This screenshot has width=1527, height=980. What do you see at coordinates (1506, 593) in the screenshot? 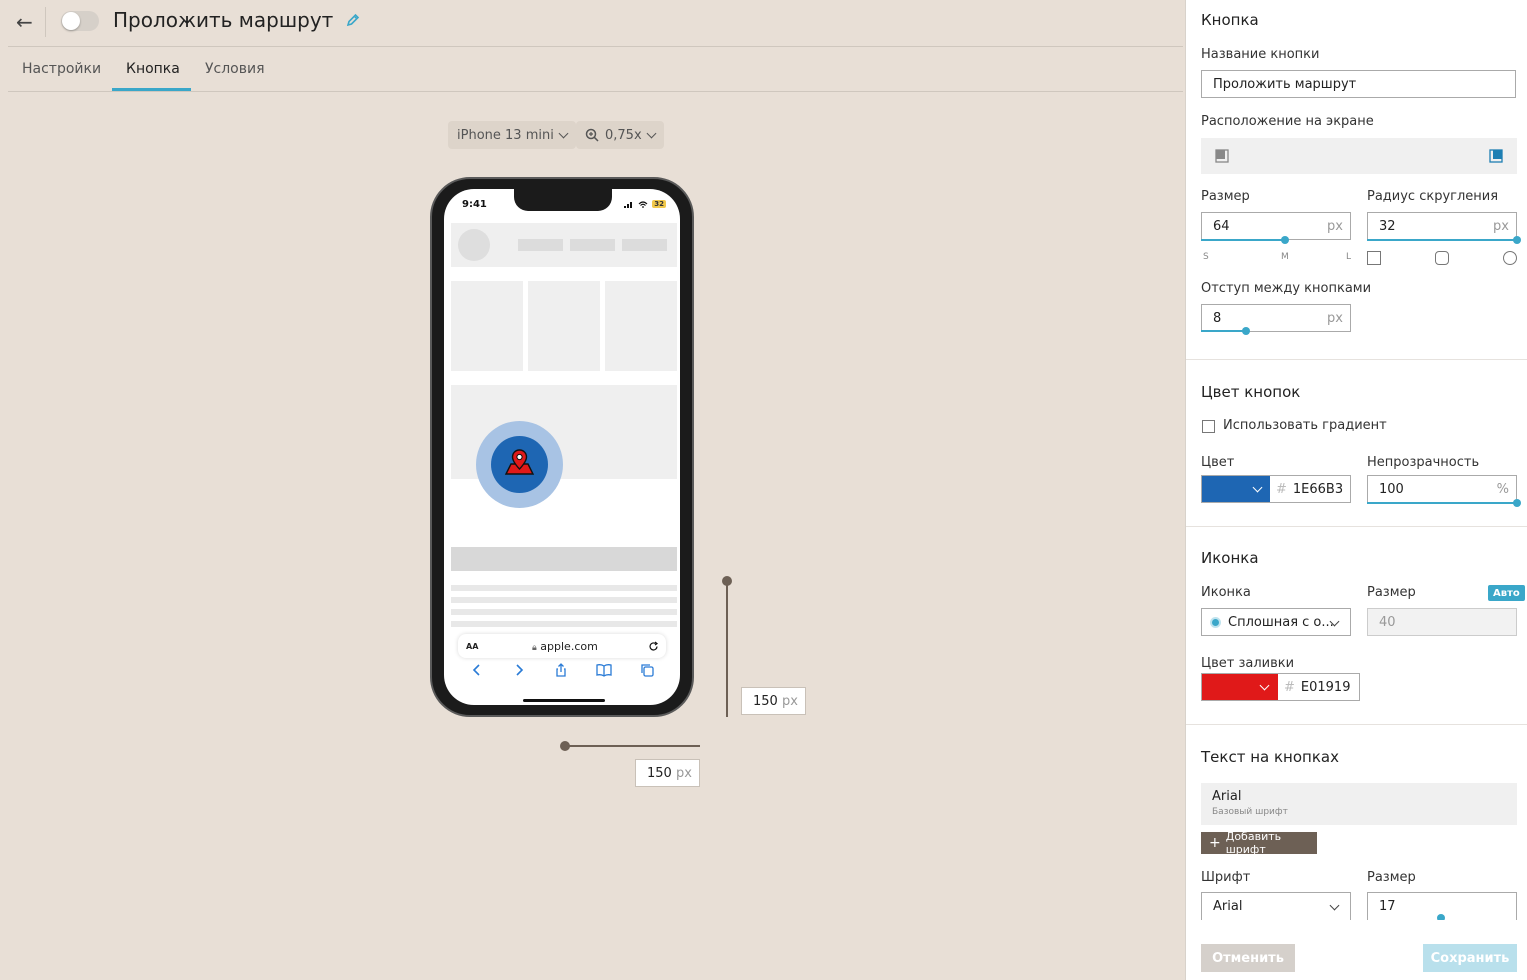
I see `auto-badge: Авто` at bounding box center [1506, 593].